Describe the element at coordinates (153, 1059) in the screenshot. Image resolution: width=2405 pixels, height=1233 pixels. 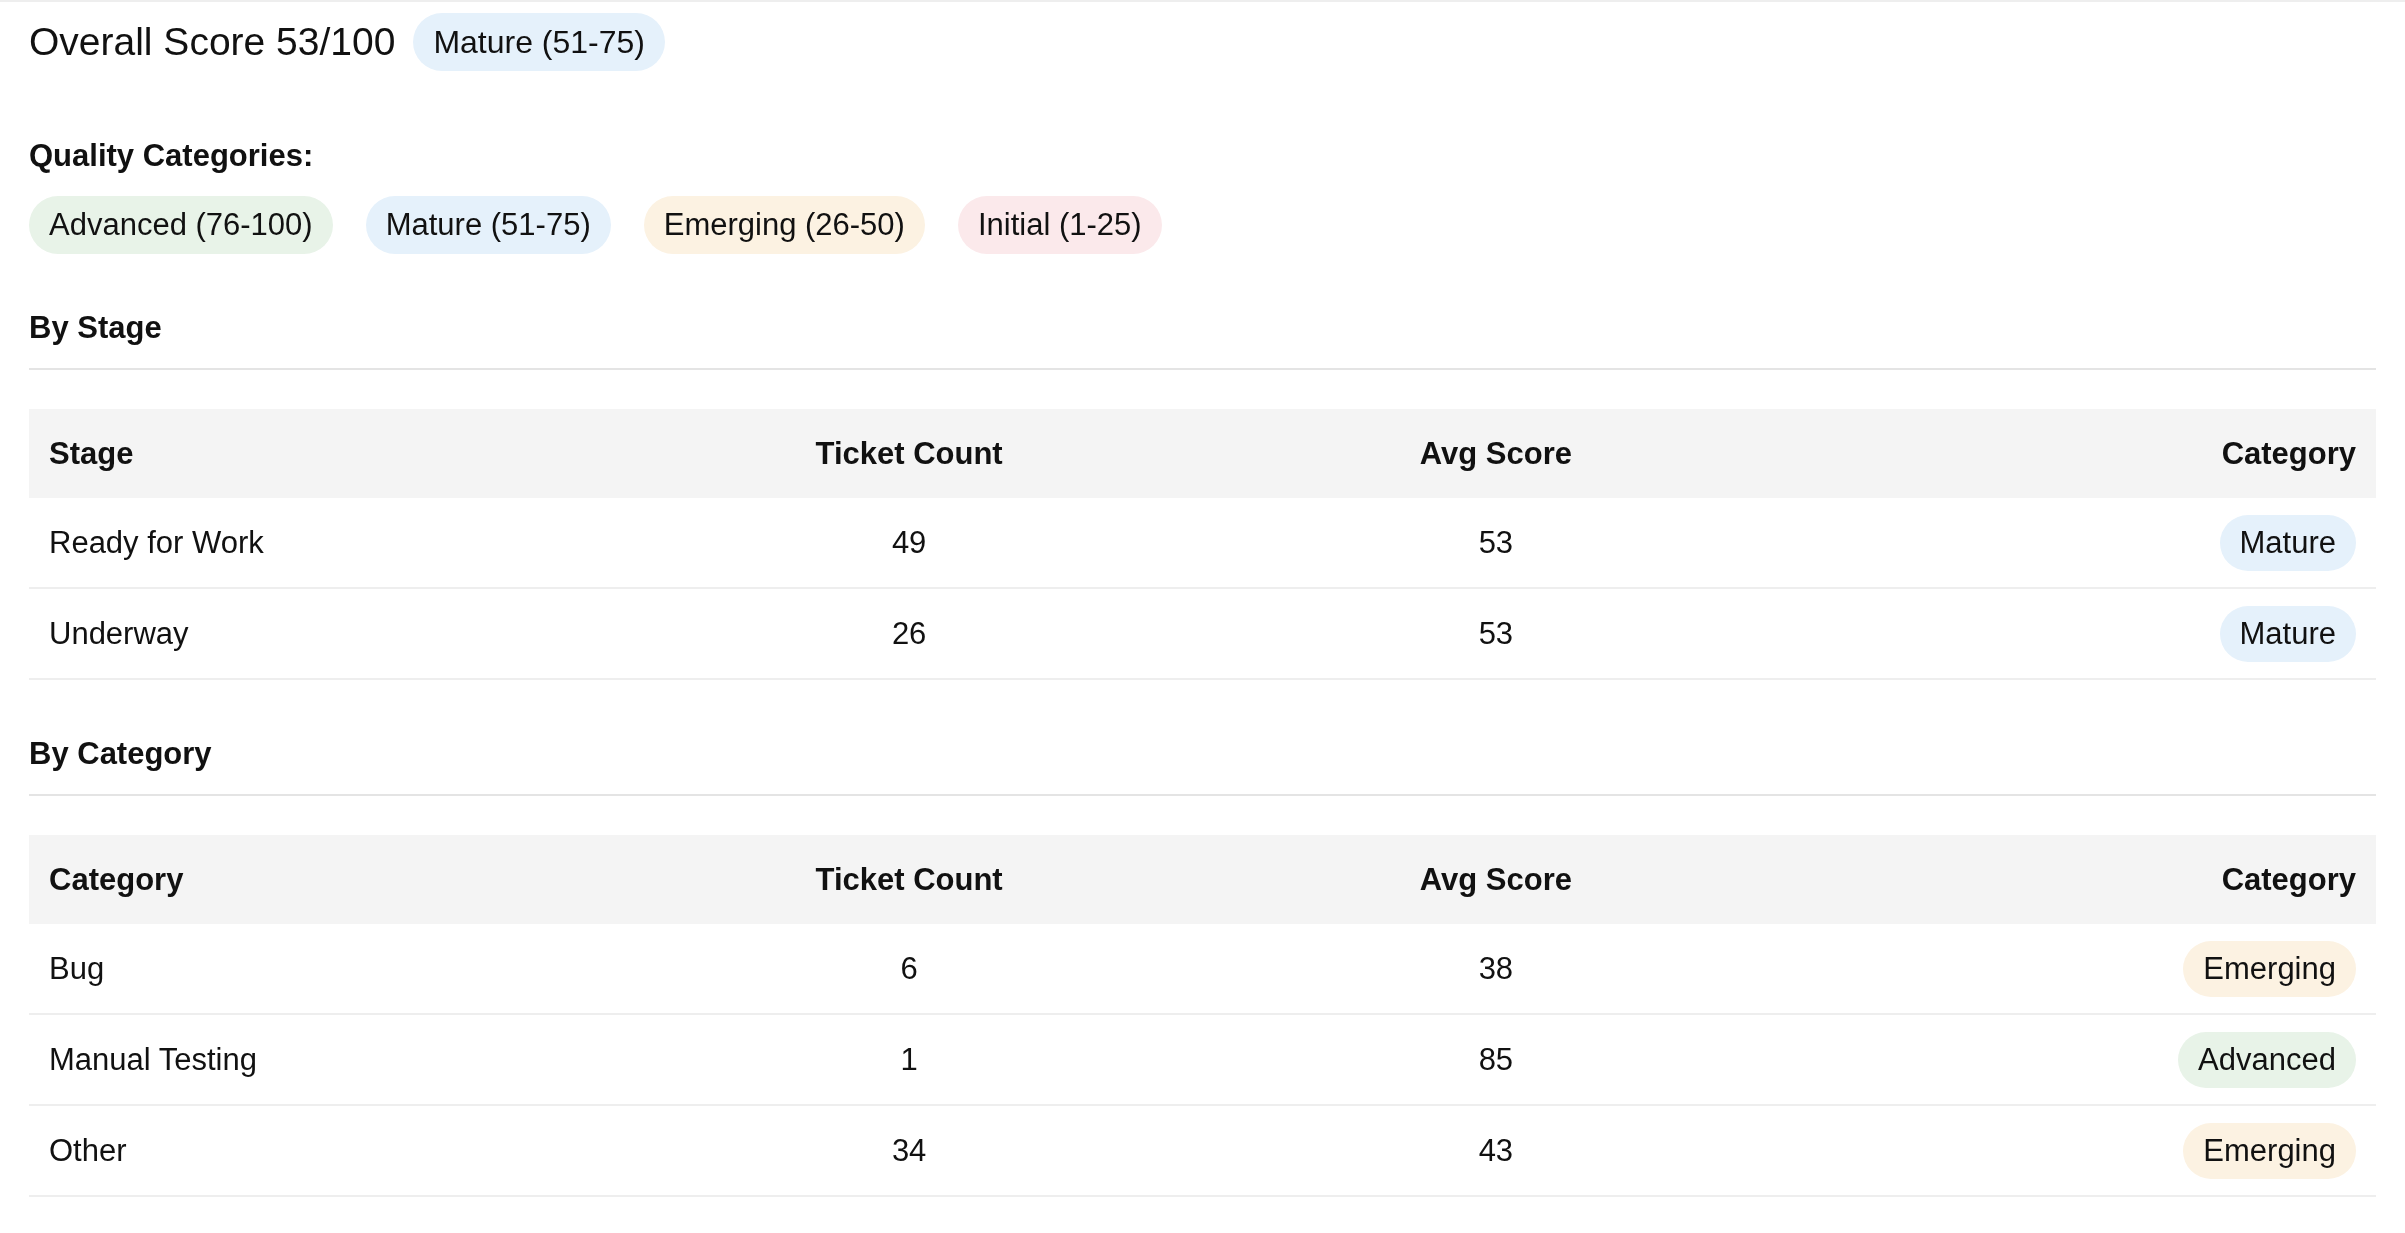
I see `table-cell-text: Manual Testing` at that location.